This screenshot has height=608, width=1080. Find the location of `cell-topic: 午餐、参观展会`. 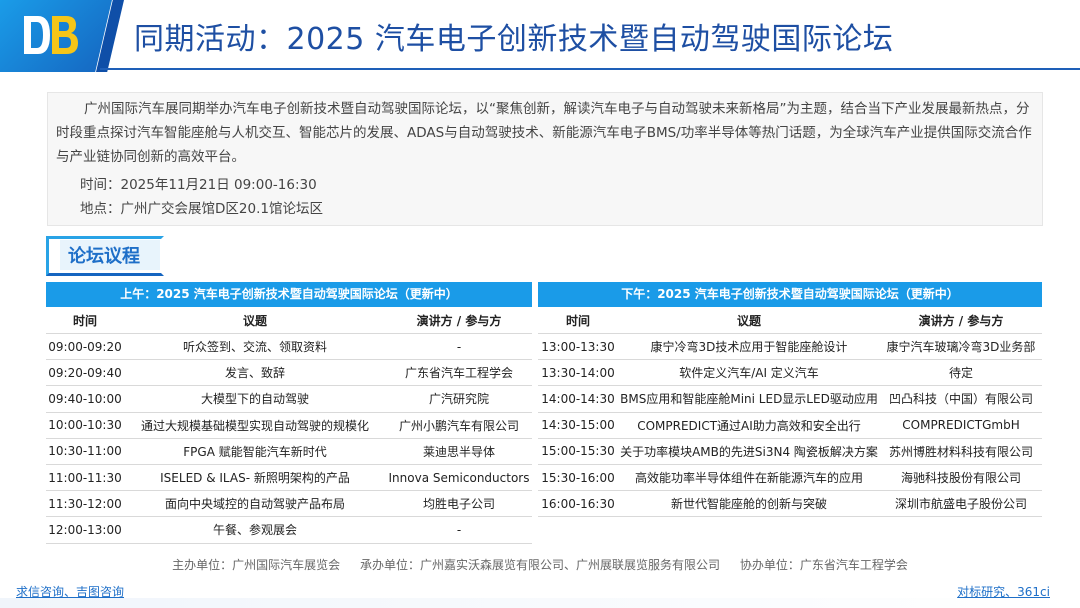

cell-topic: 午餐、参观展会 is located at coordinates (254, 530).